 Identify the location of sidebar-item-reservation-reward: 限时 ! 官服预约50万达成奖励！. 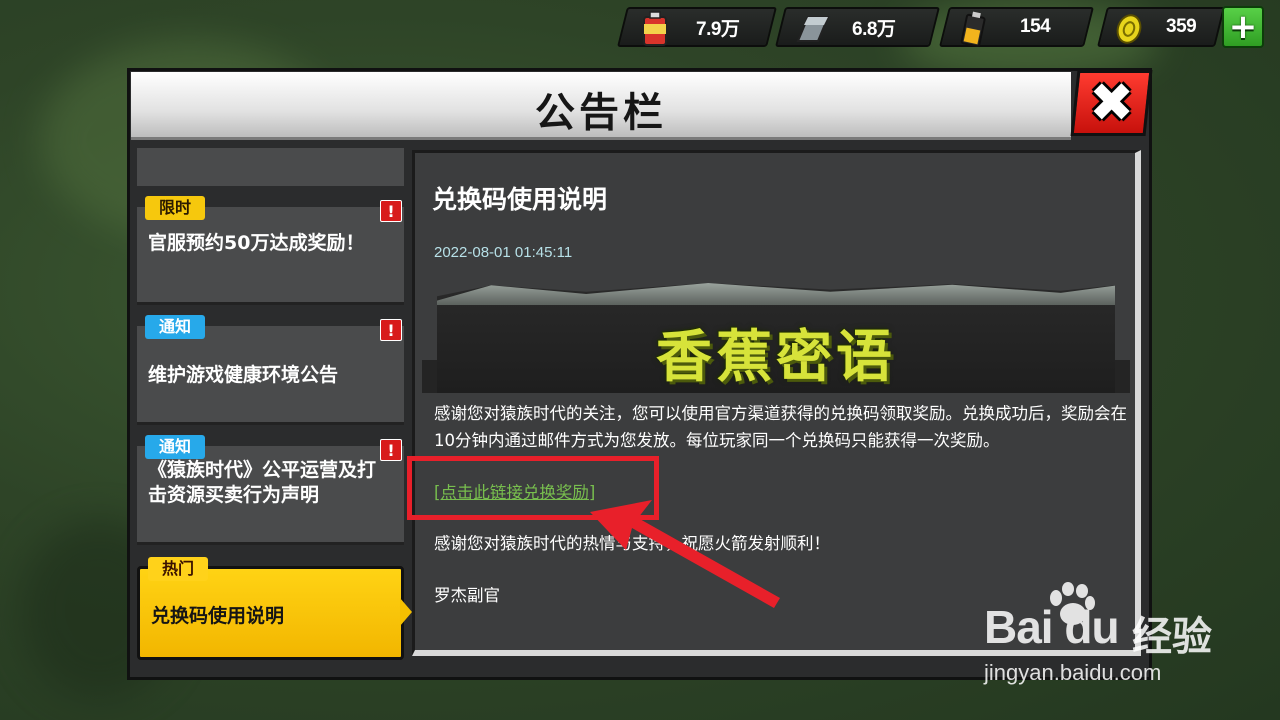
(270, 250).